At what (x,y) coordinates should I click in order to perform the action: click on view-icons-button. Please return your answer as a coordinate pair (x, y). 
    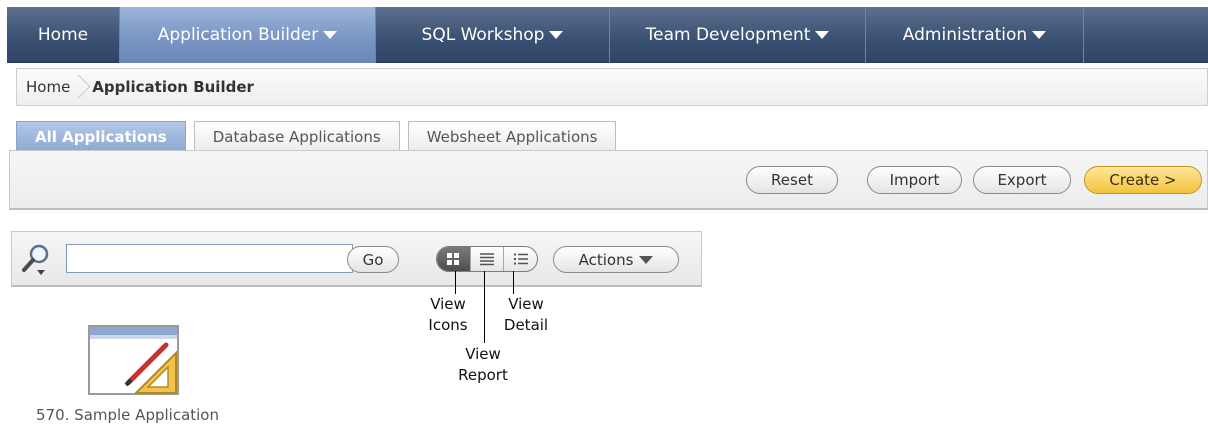
    Looking at the image, I should click on (453, 259).